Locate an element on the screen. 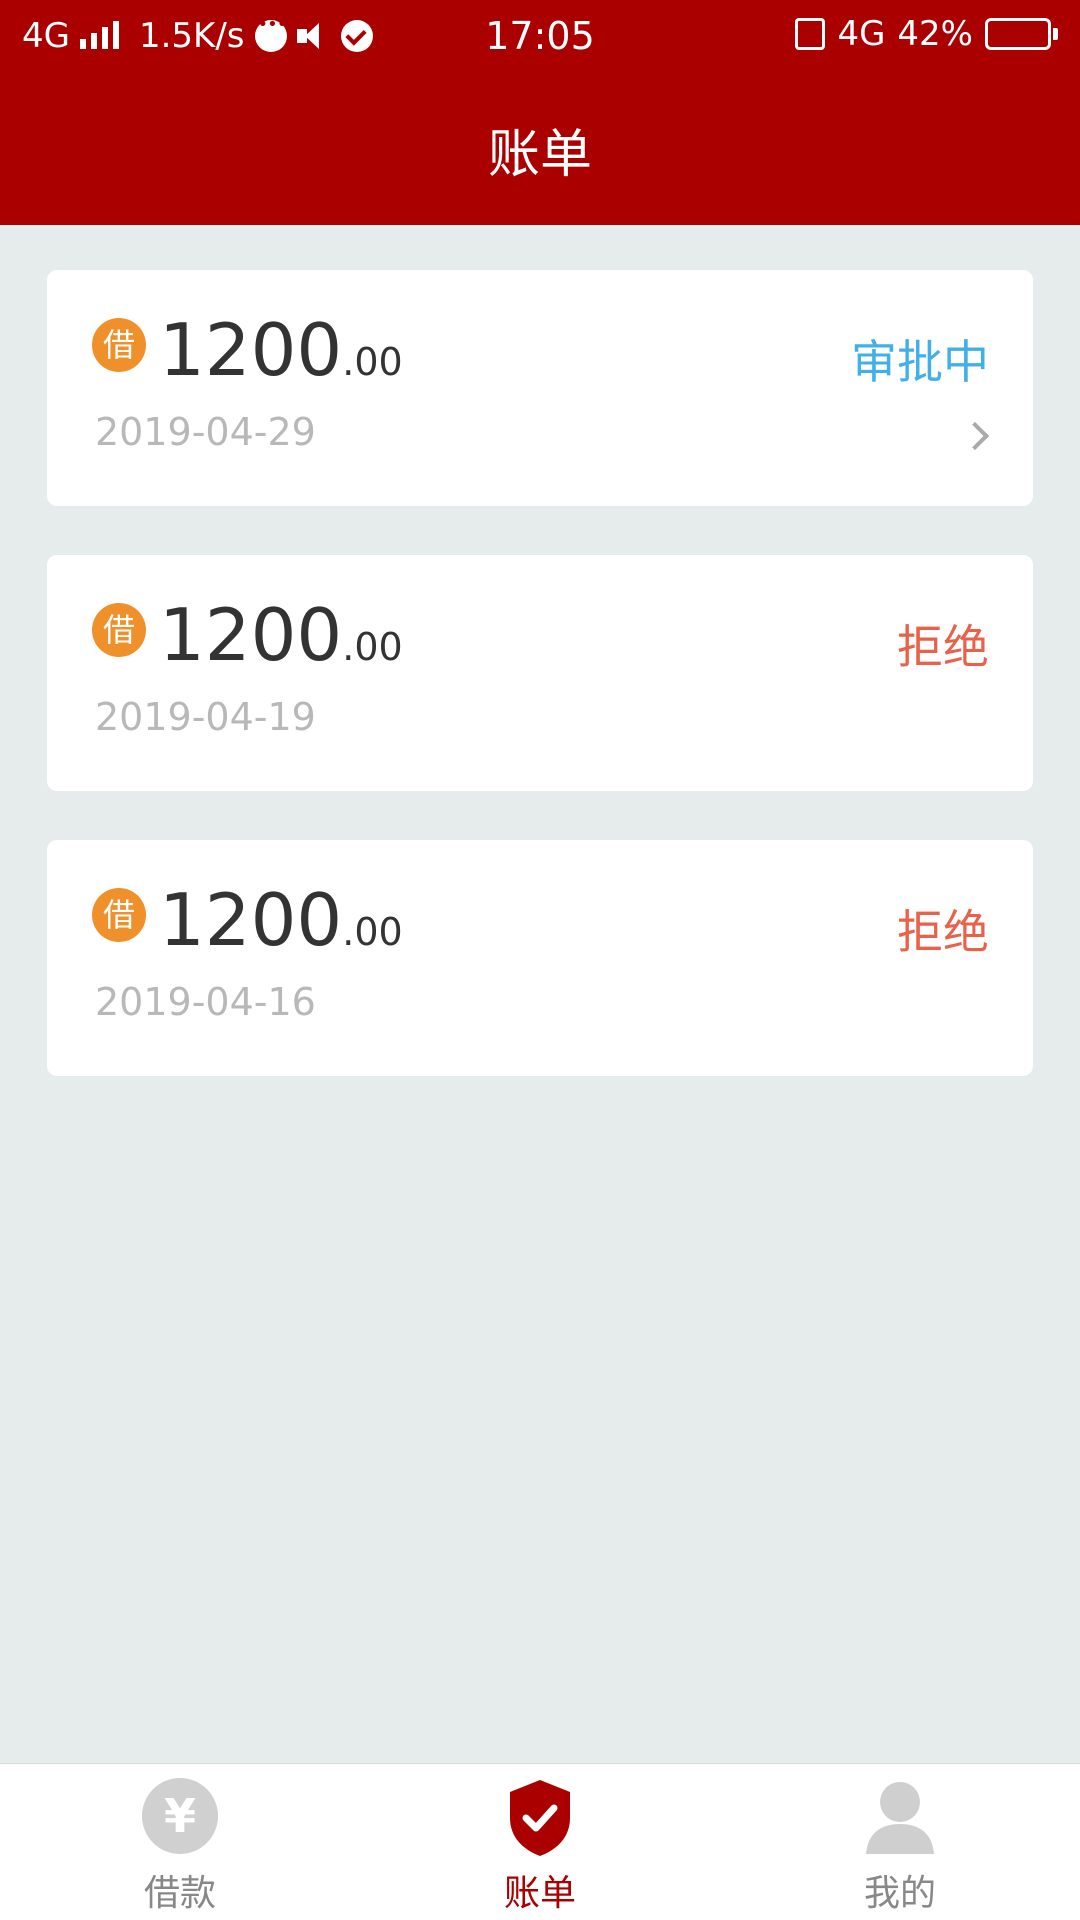 The image size is (1080, 1920). status-bar-right: 4G 42% is located at coordinates (926, 34).